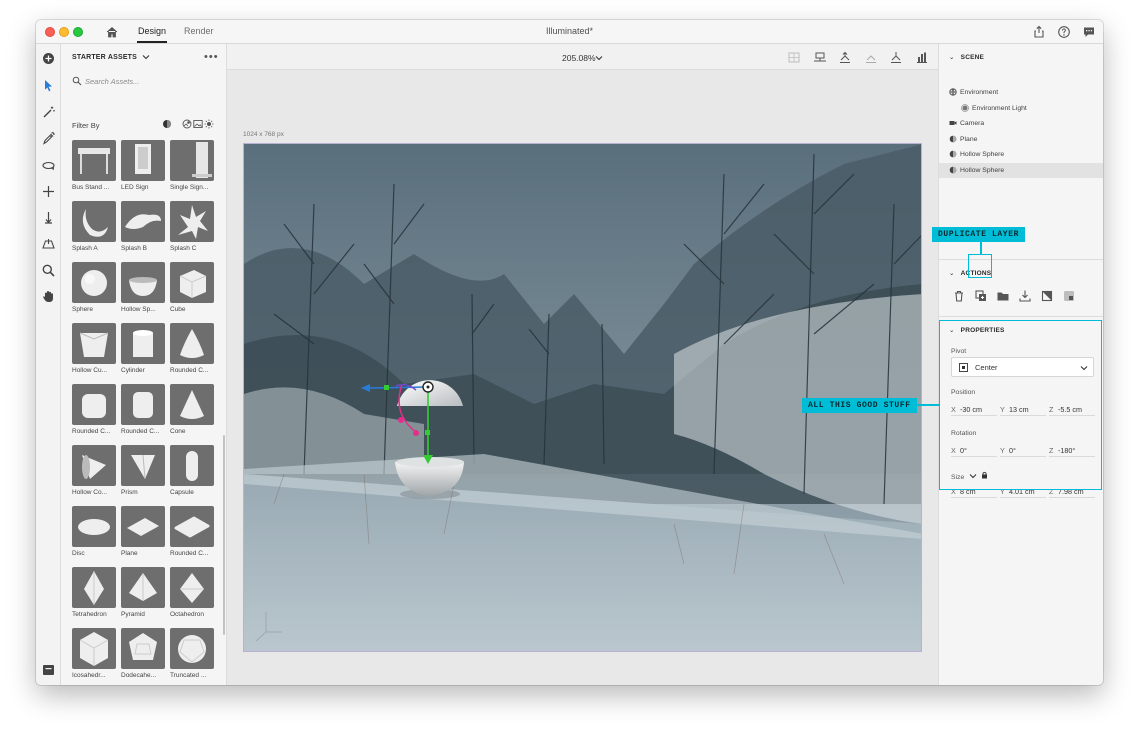 Image resolution: width=1139 pixels, height=736 pixels. Describe the element at coordinates (48, 217) in the screenshot. I see `dolly-icon` at that location.